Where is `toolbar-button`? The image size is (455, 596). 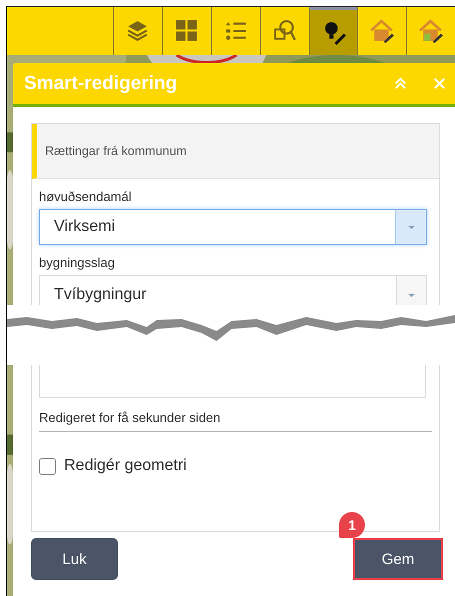 toolbar-button is located at coordinates (333, 31).